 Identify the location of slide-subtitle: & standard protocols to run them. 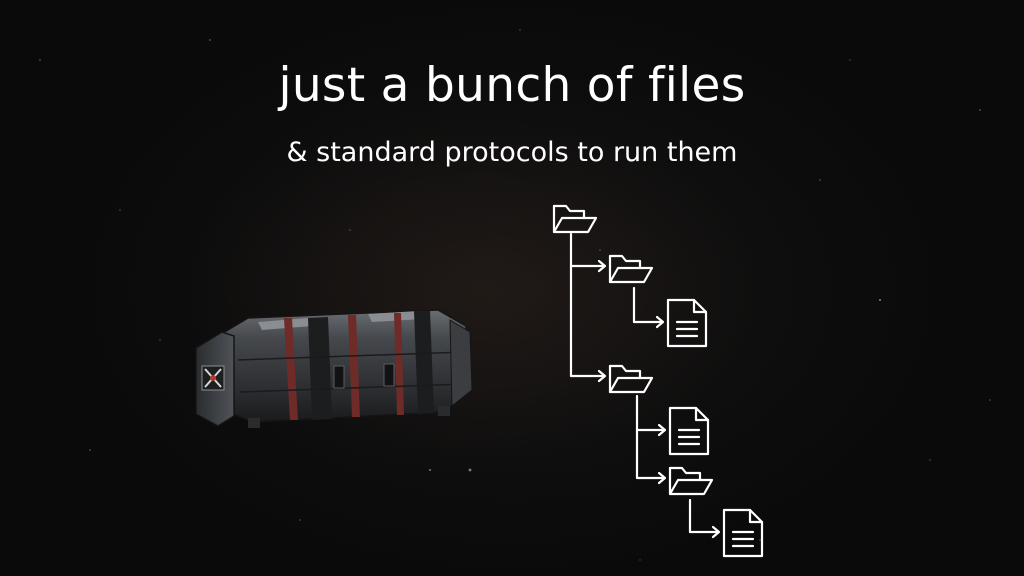
(512, 152).